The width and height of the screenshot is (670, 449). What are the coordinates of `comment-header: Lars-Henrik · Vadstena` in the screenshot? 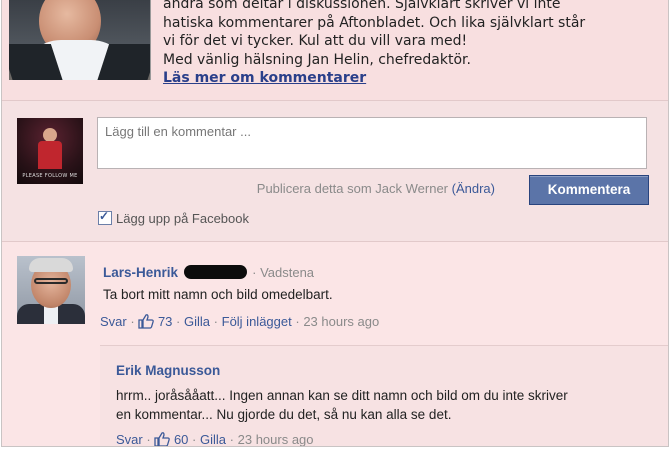 It's located at (208, 271).